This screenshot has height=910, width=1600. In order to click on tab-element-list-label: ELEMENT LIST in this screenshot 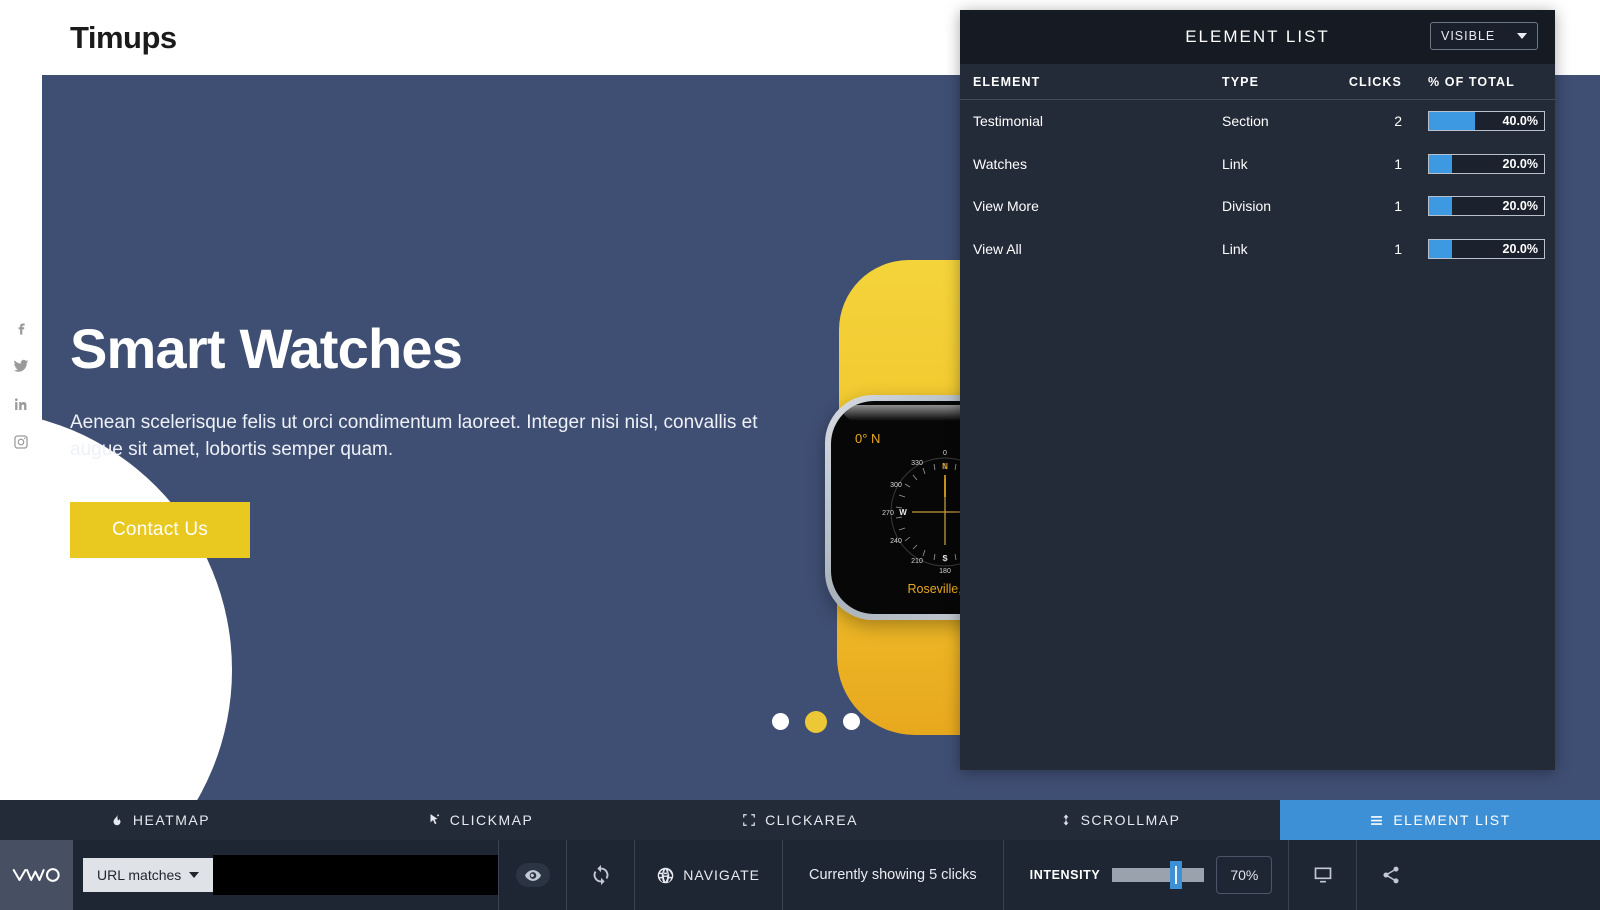, I will do `click(1452, 820)`.